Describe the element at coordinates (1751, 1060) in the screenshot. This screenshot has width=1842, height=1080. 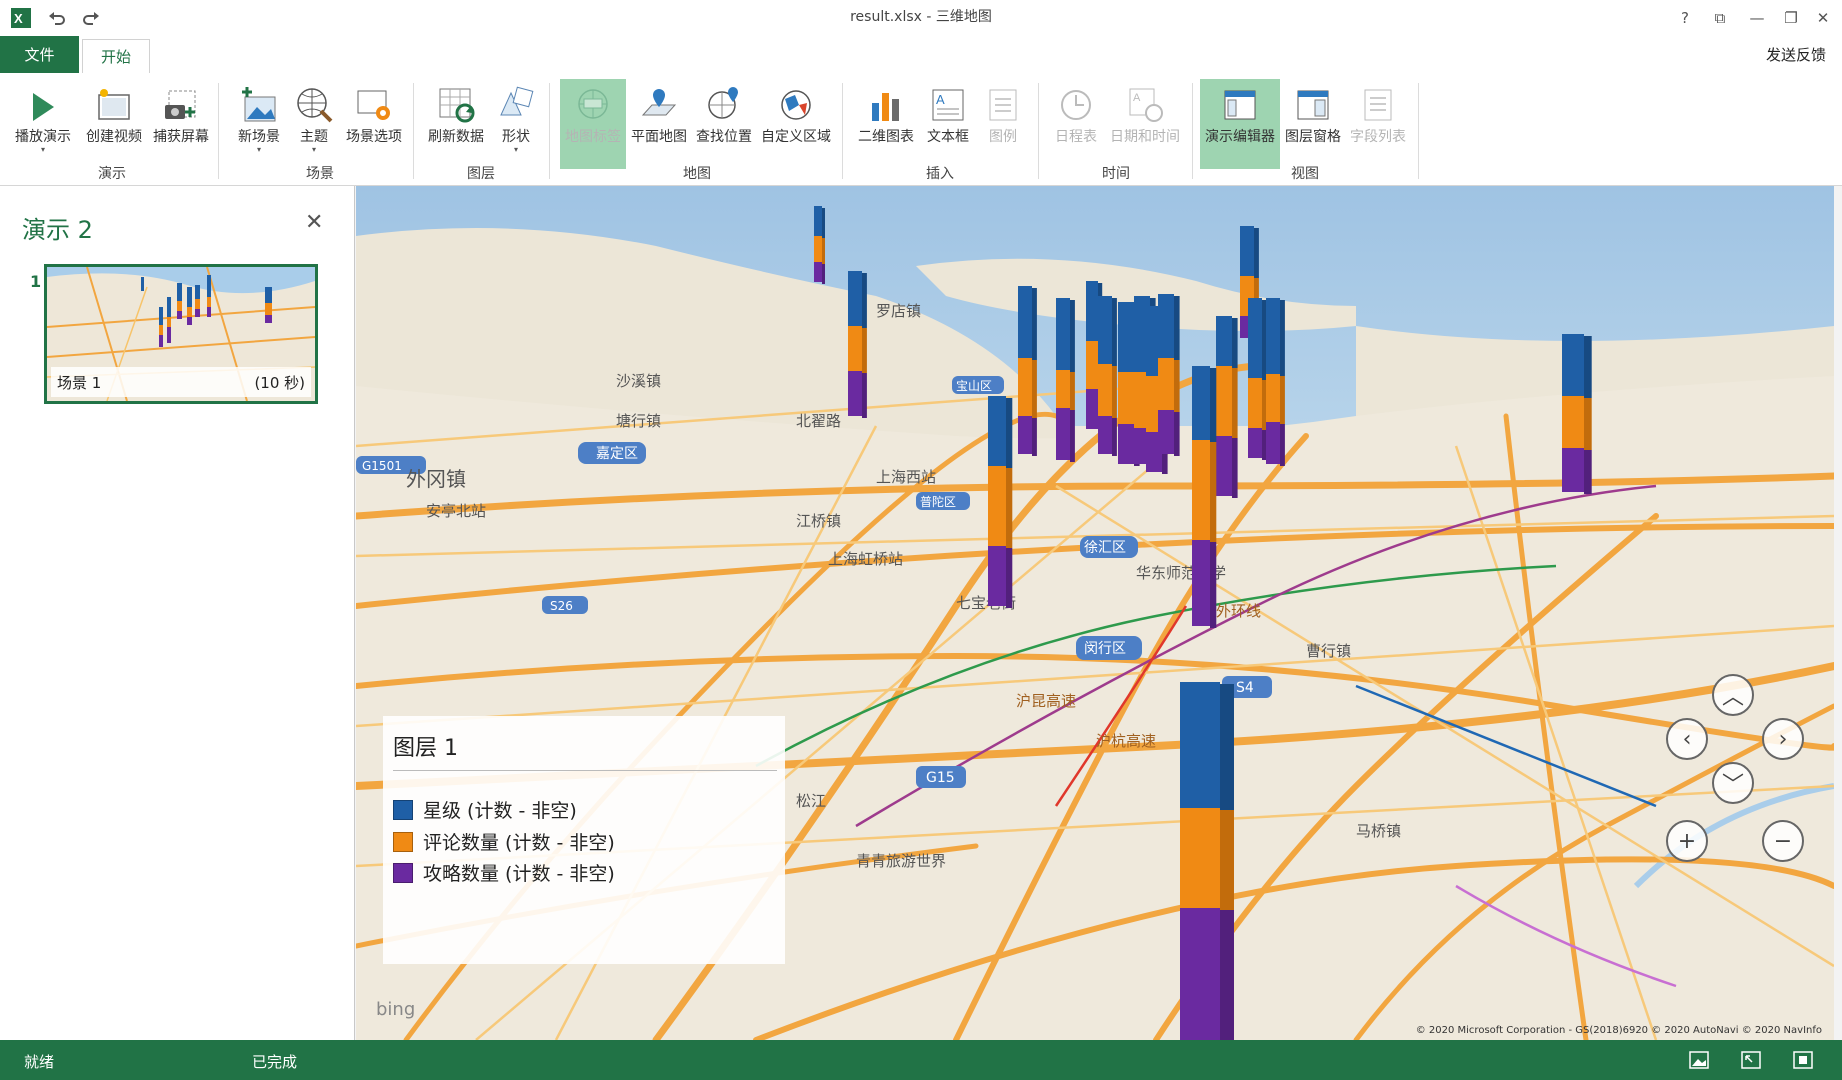
I see `fit-view-icon` at that location.